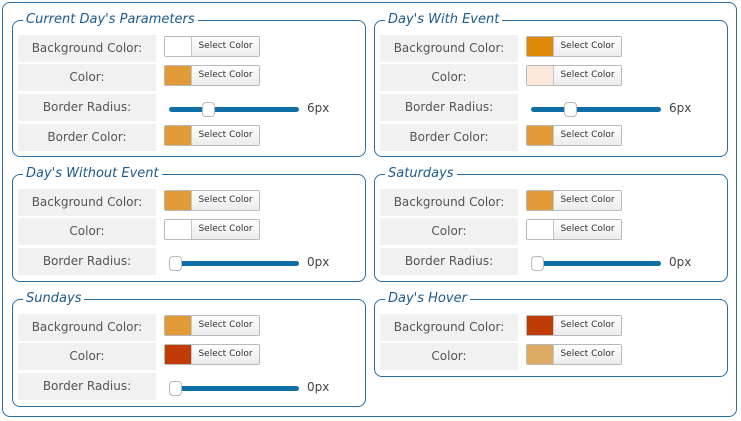  I want to click on group-title: Day's Without Event, so click(92, 174).